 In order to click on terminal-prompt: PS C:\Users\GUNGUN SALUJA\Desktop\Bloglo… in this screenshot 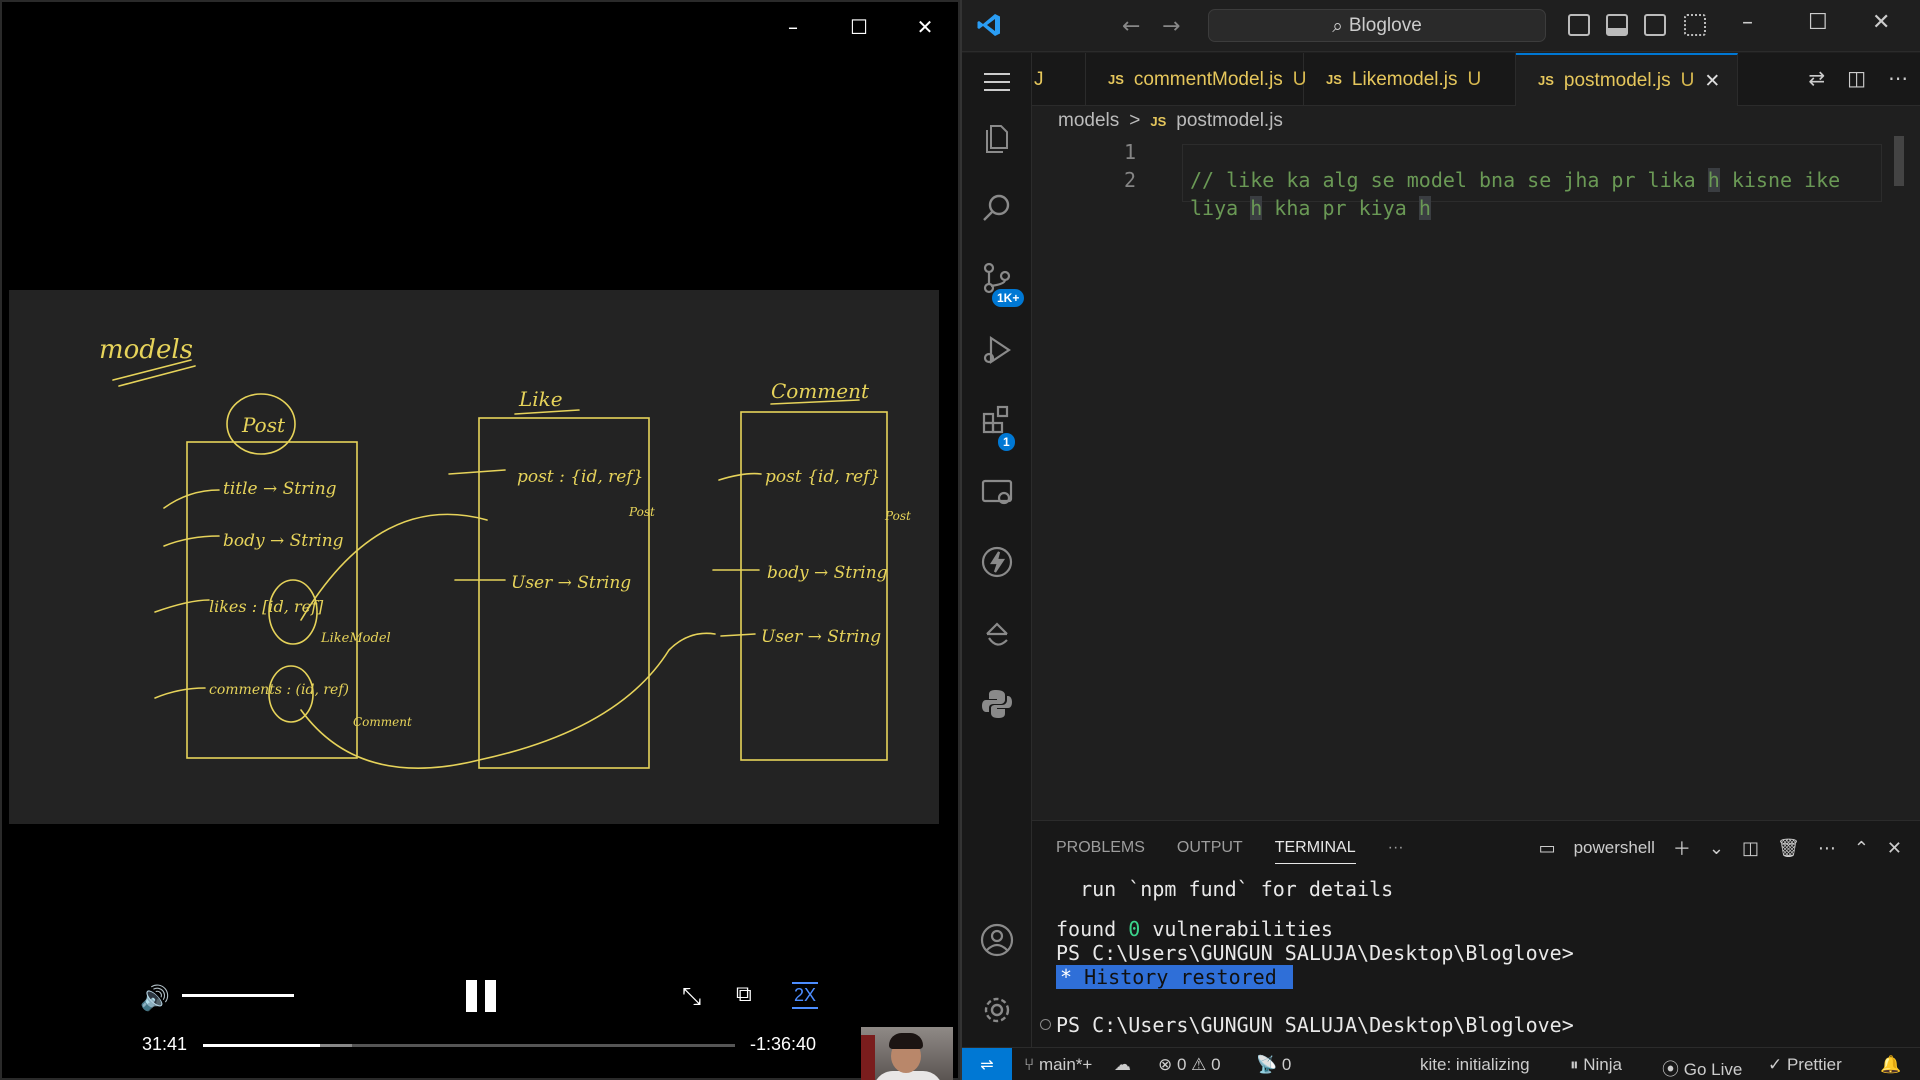, I will do `click(1315, 1025)`.